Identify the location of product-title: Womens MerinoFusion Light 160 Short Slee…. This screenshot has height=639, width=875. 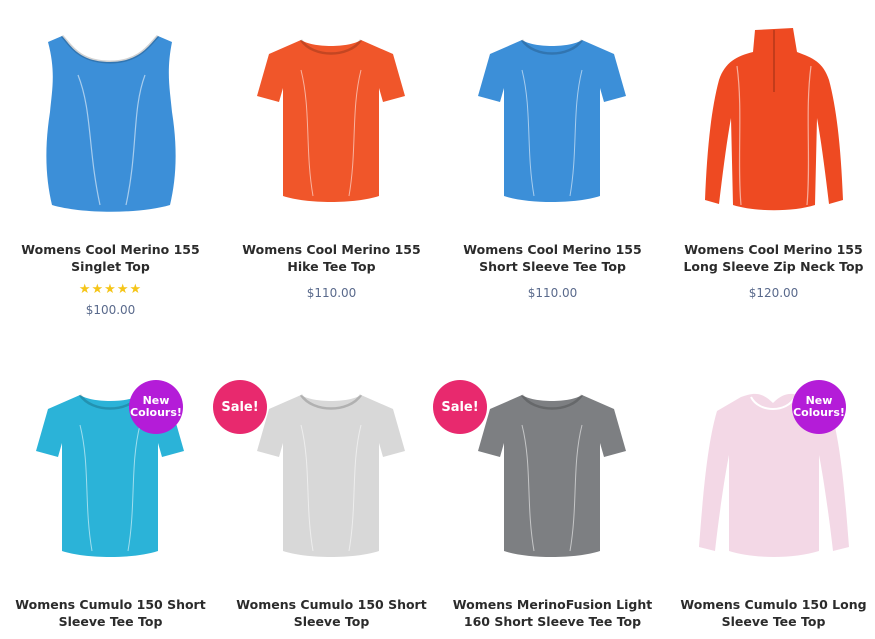
(552, 613).